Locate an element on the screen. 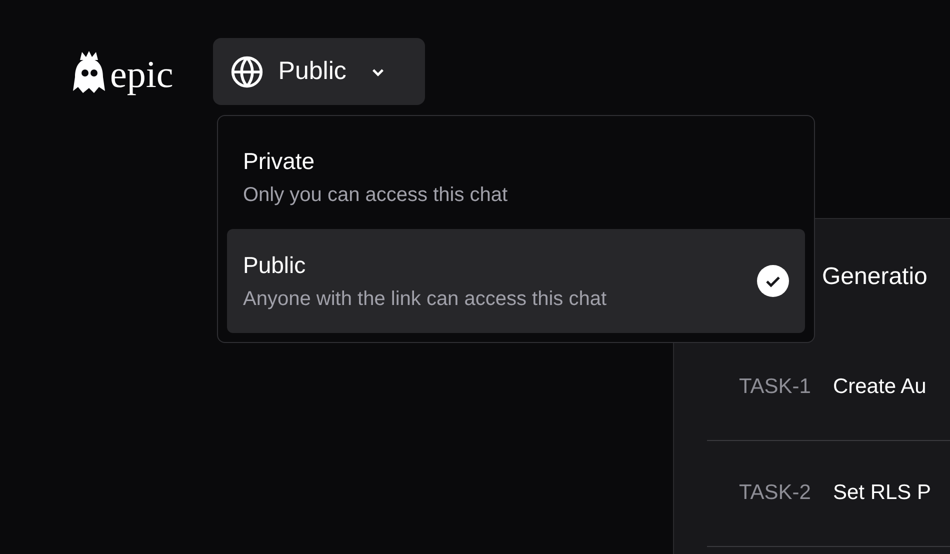 The width and height of the screenshot is (950, 554). task-id: TASK-1 is located at coordinates (775, 387).